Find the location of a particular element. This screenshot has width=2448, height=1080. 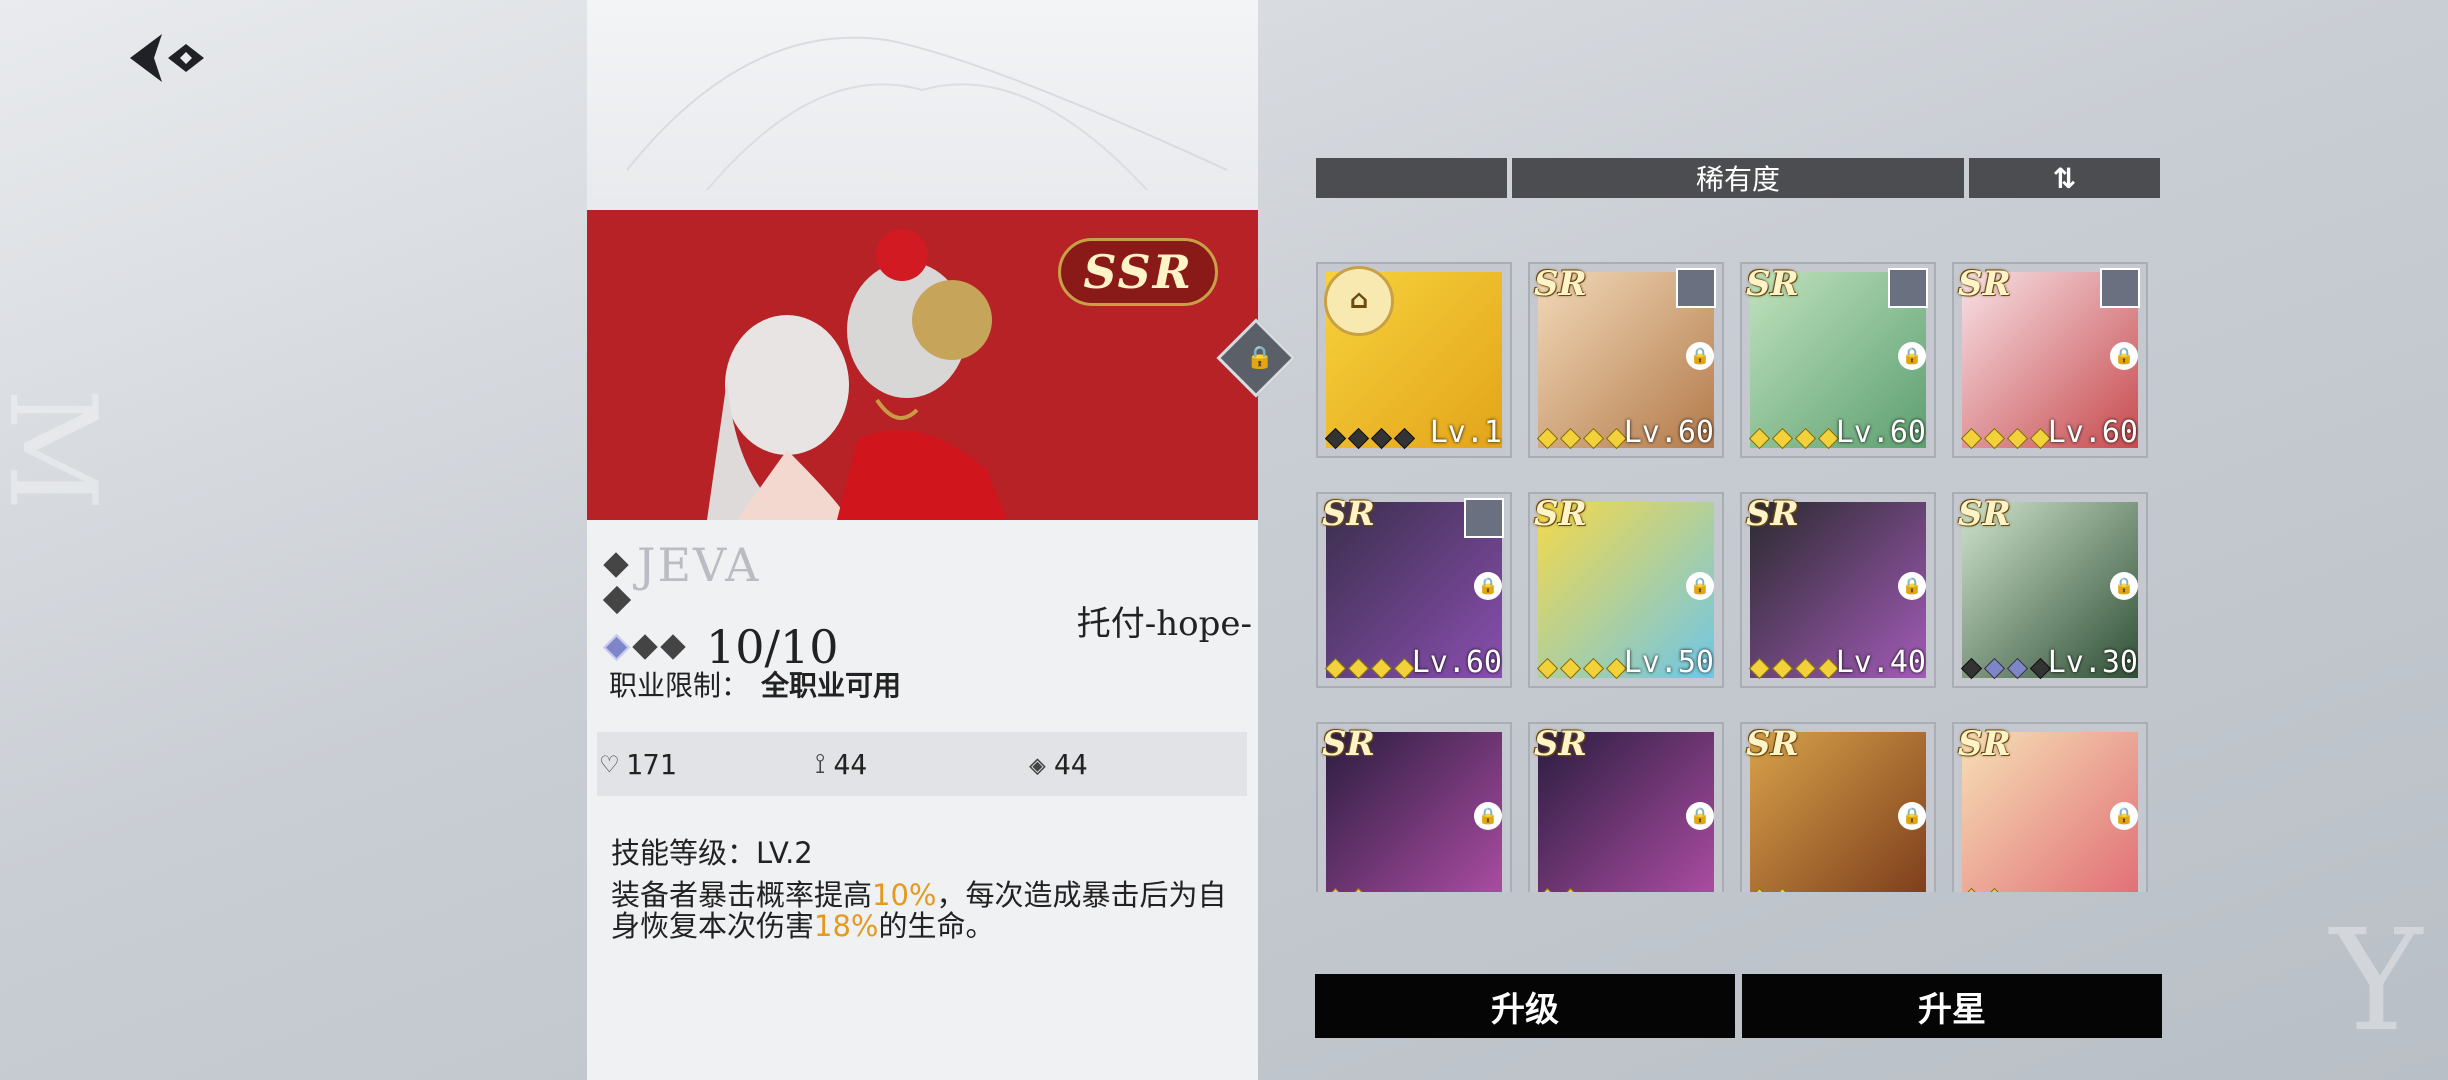

skill-desc-text: 装备者暴击概率提高 is located at coordinates (742, 895).